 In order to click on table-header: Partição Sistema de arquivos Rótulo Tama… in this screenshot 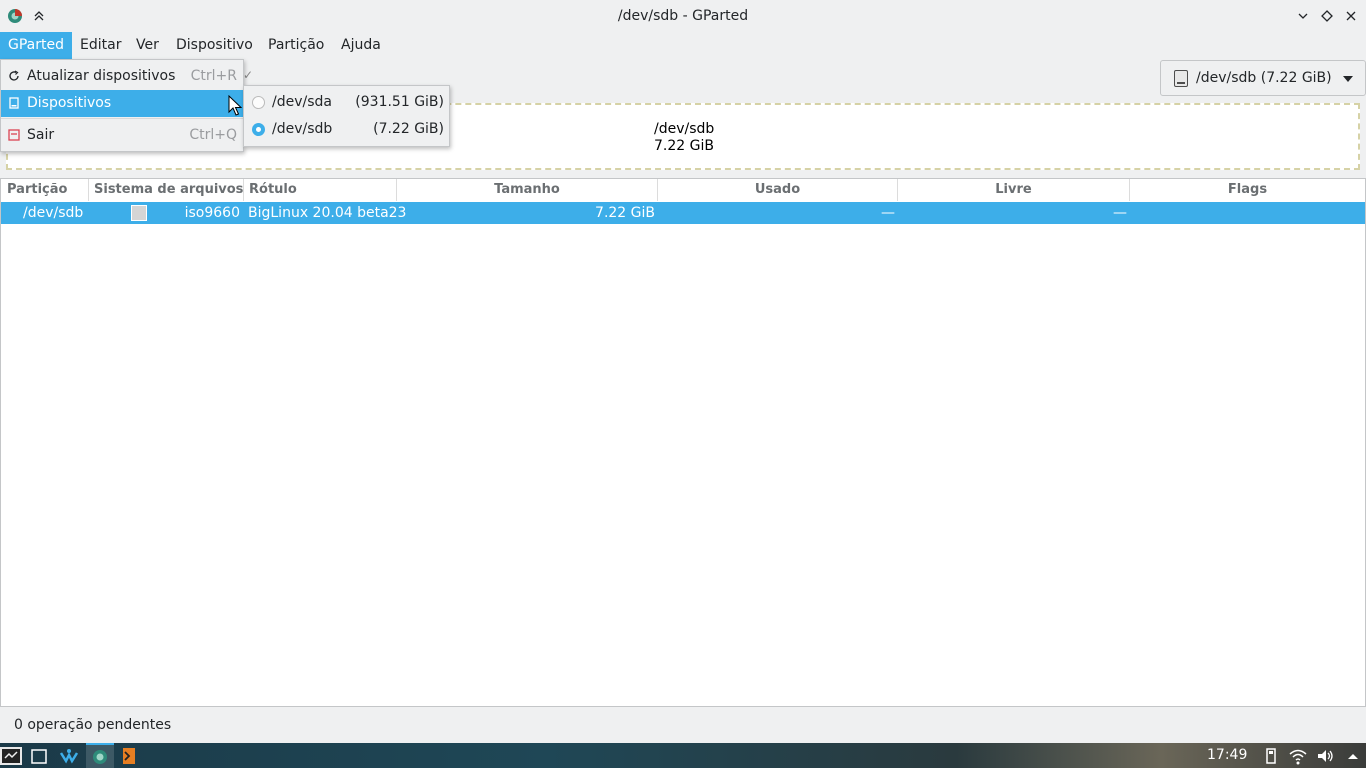, I will do `click(683, 190)`.